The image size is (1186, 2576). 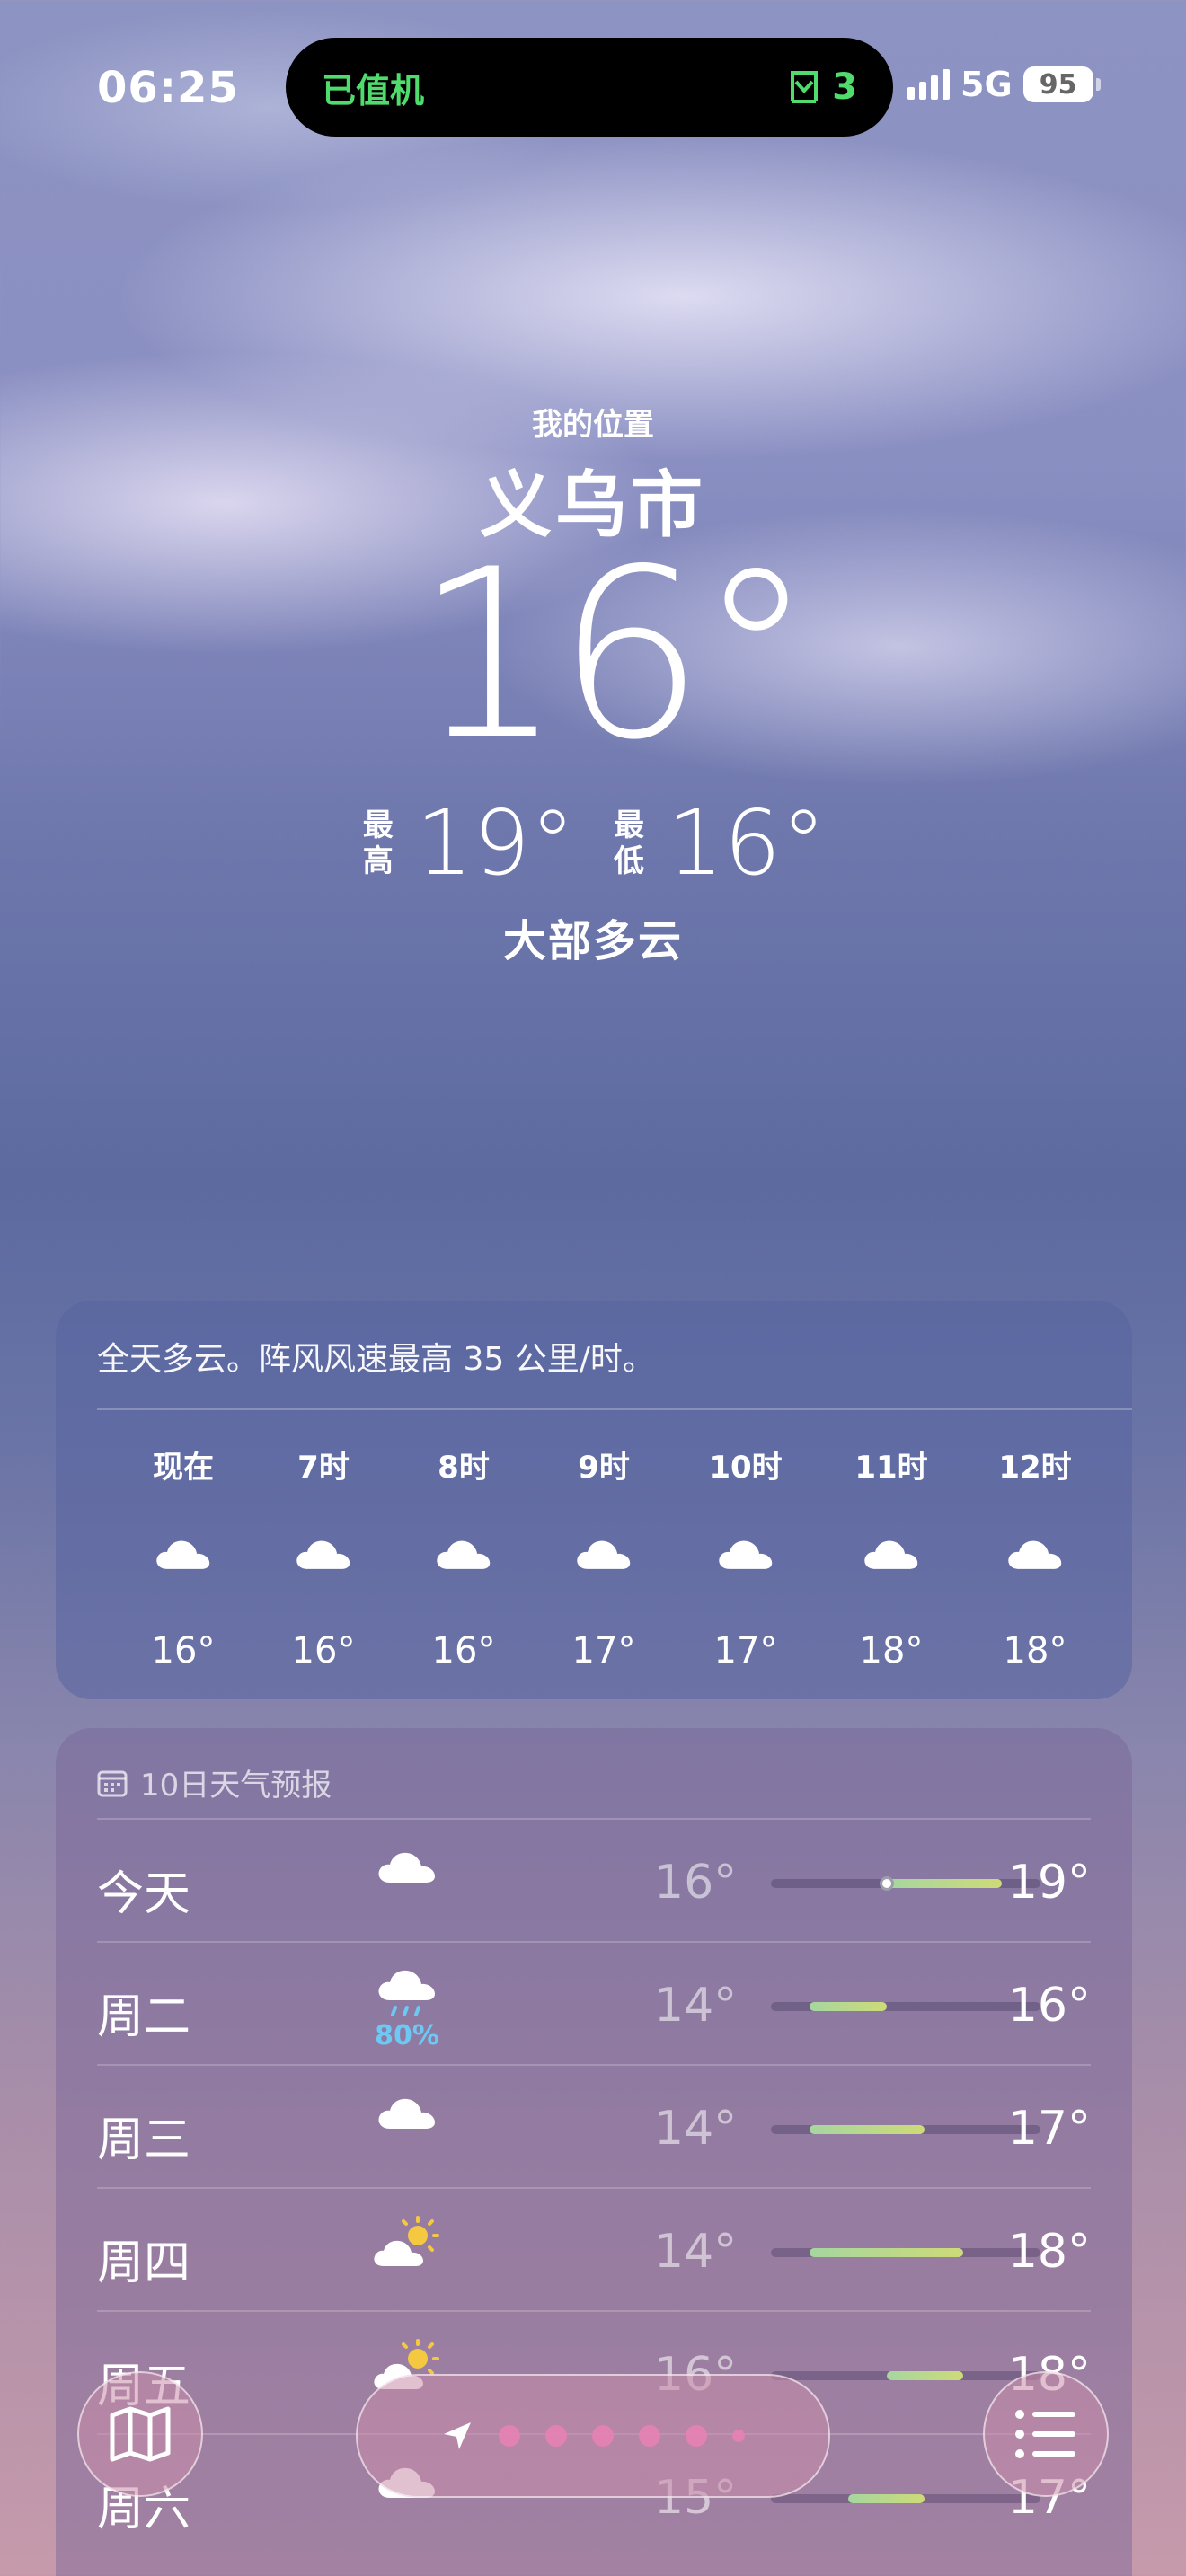 I want to click on condition-text: 大部多云, so click(x=592, y=941).